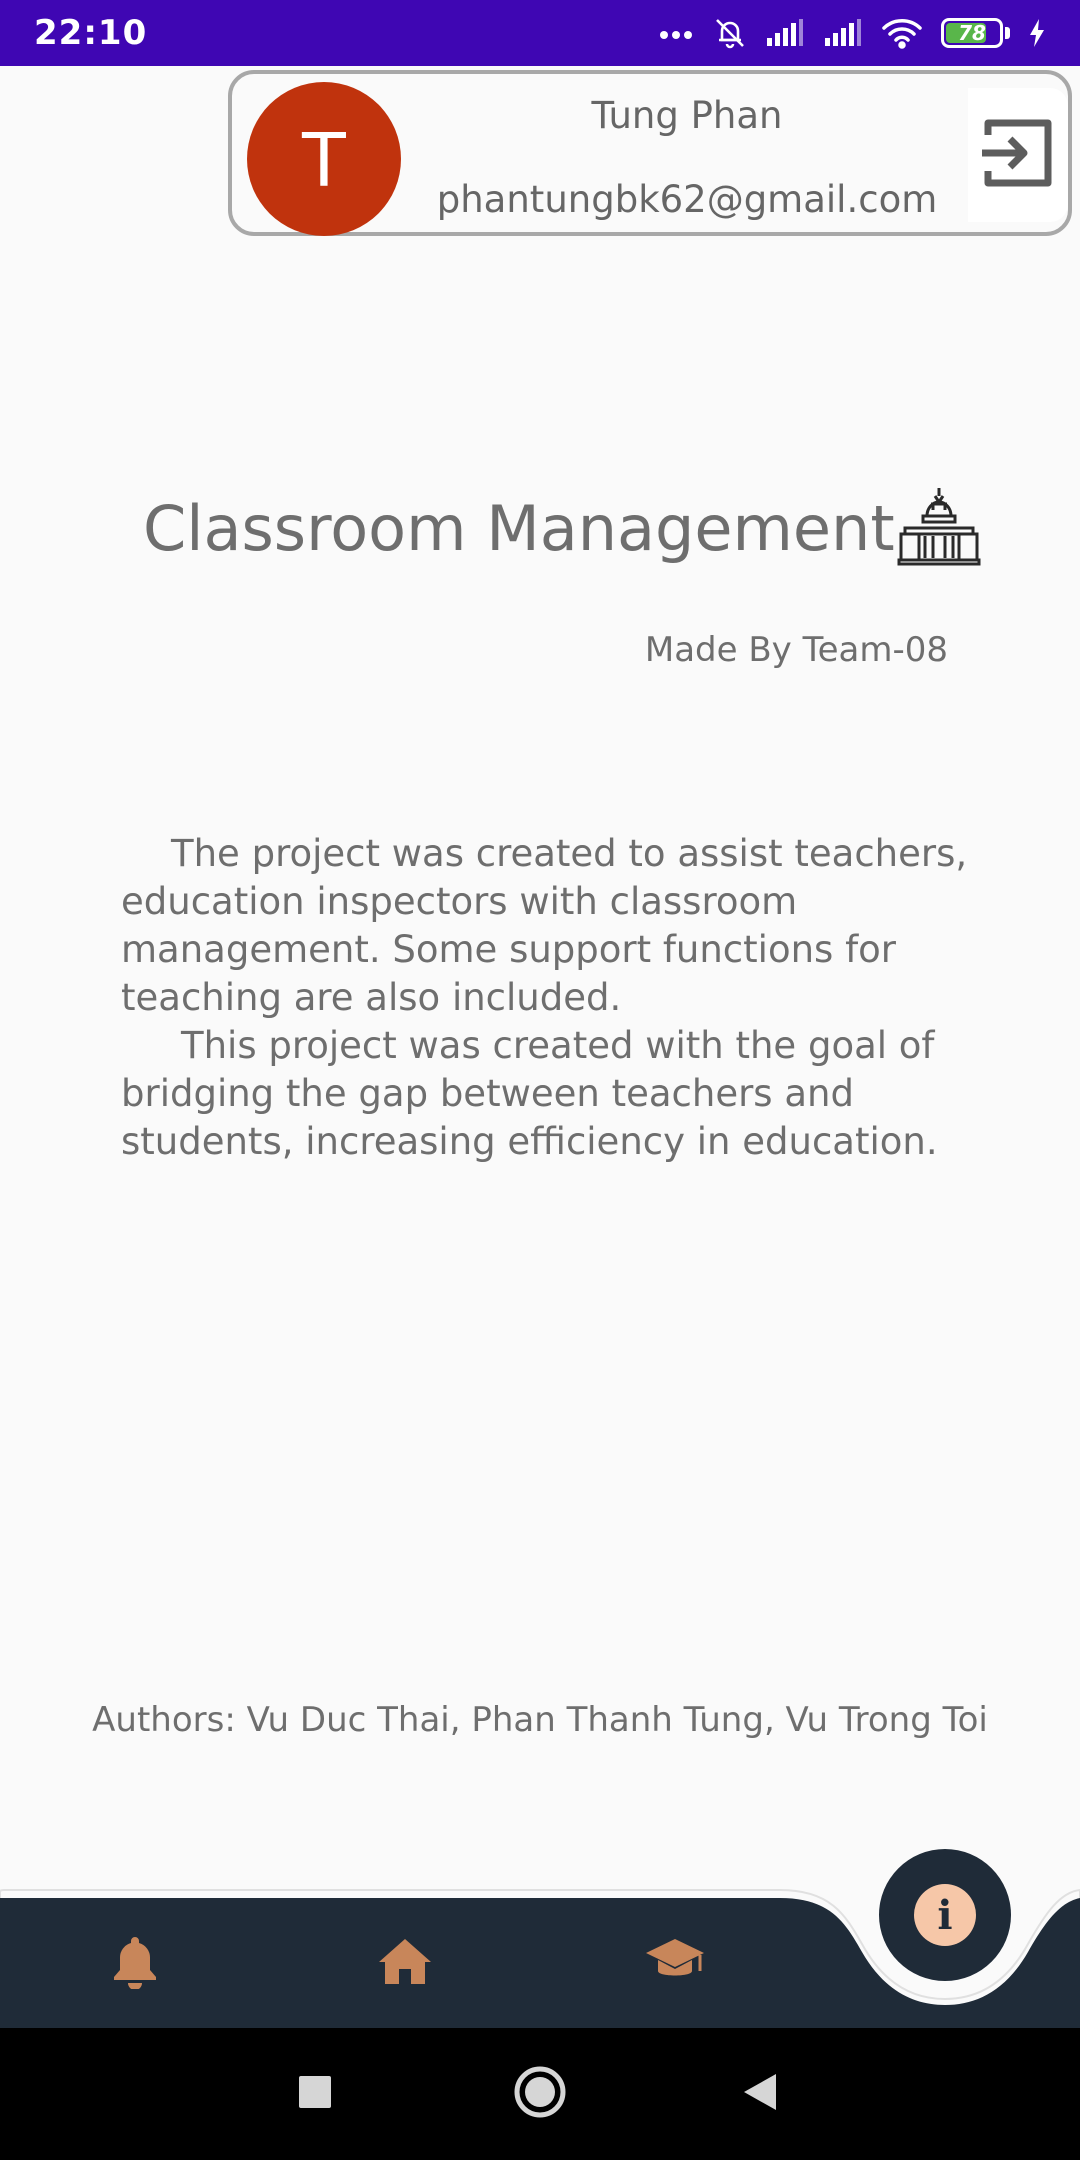  What do you see at coordinates (1037, 33) in the screenshot?
I see `charging-icon` at bounding box center [1037, 33].